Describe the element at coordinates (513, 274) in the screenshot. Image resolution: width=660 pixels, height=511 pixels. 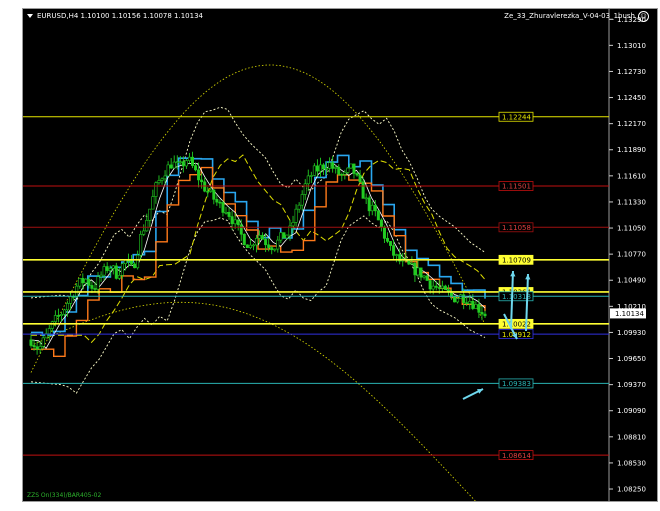
I see `up-arrow-icon-head` at that location.